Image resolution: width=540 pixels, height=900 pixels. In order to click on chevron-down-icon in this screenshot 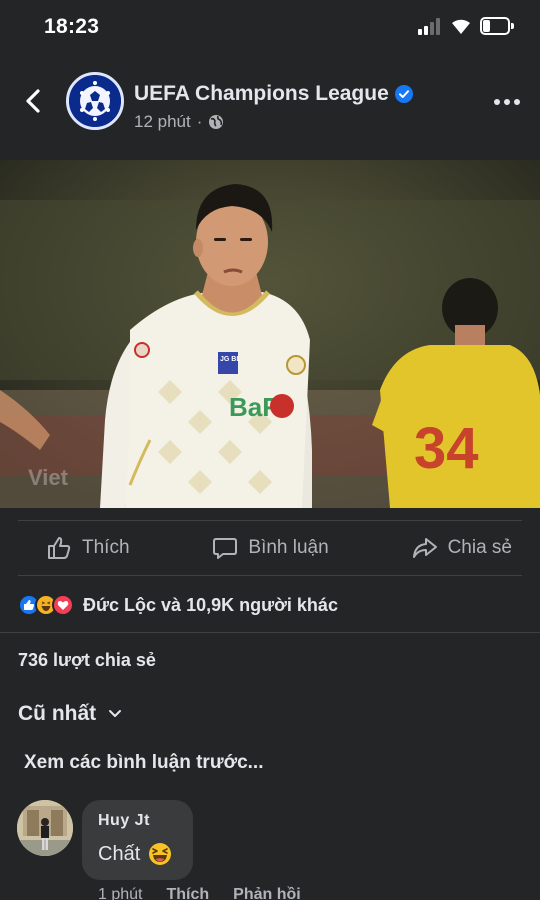, I will do `click(115, 713)`.